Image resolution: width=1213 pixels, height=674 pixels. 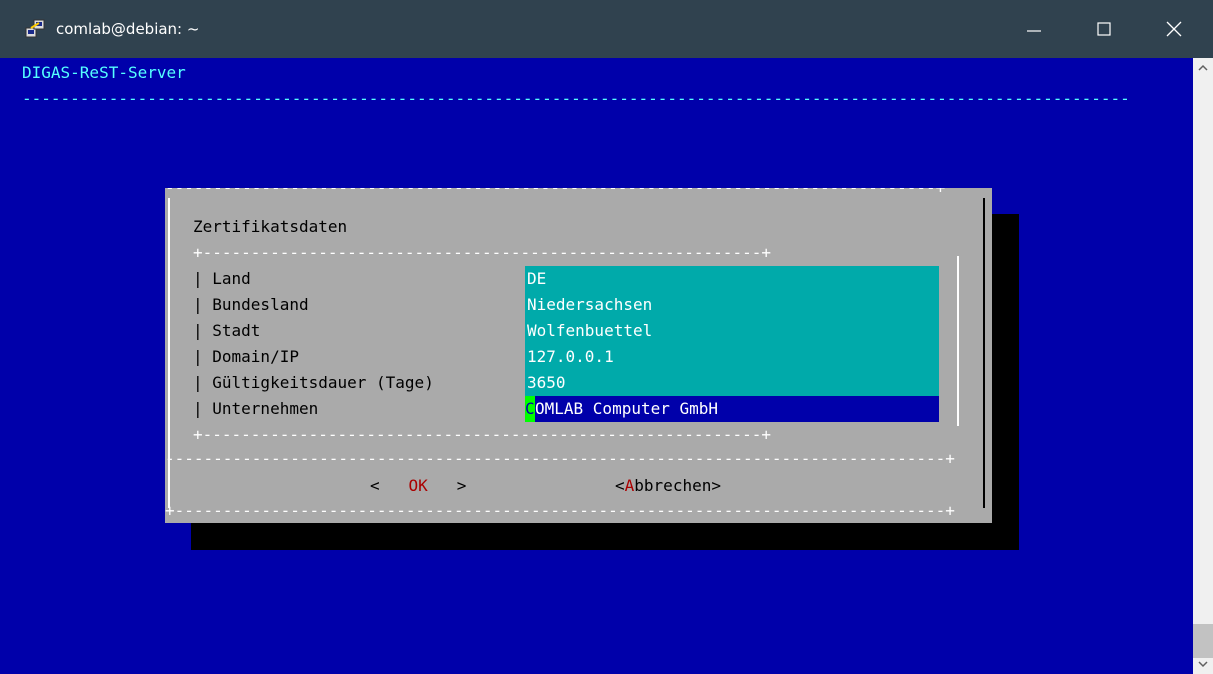 I want to click on minimize-icon, so click(x=1034, y=31).